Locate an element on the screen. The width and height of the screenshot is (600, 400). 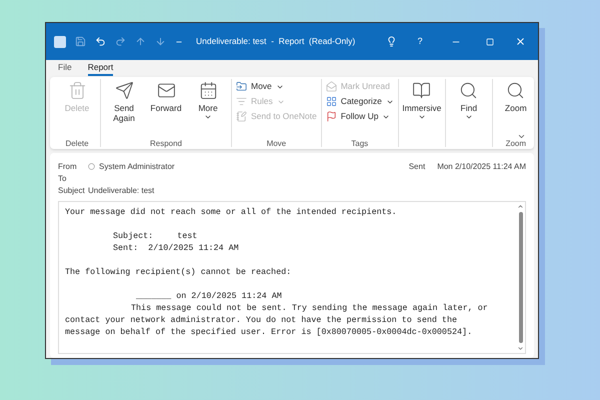
folder-icon is located at coordinates (241, 86).